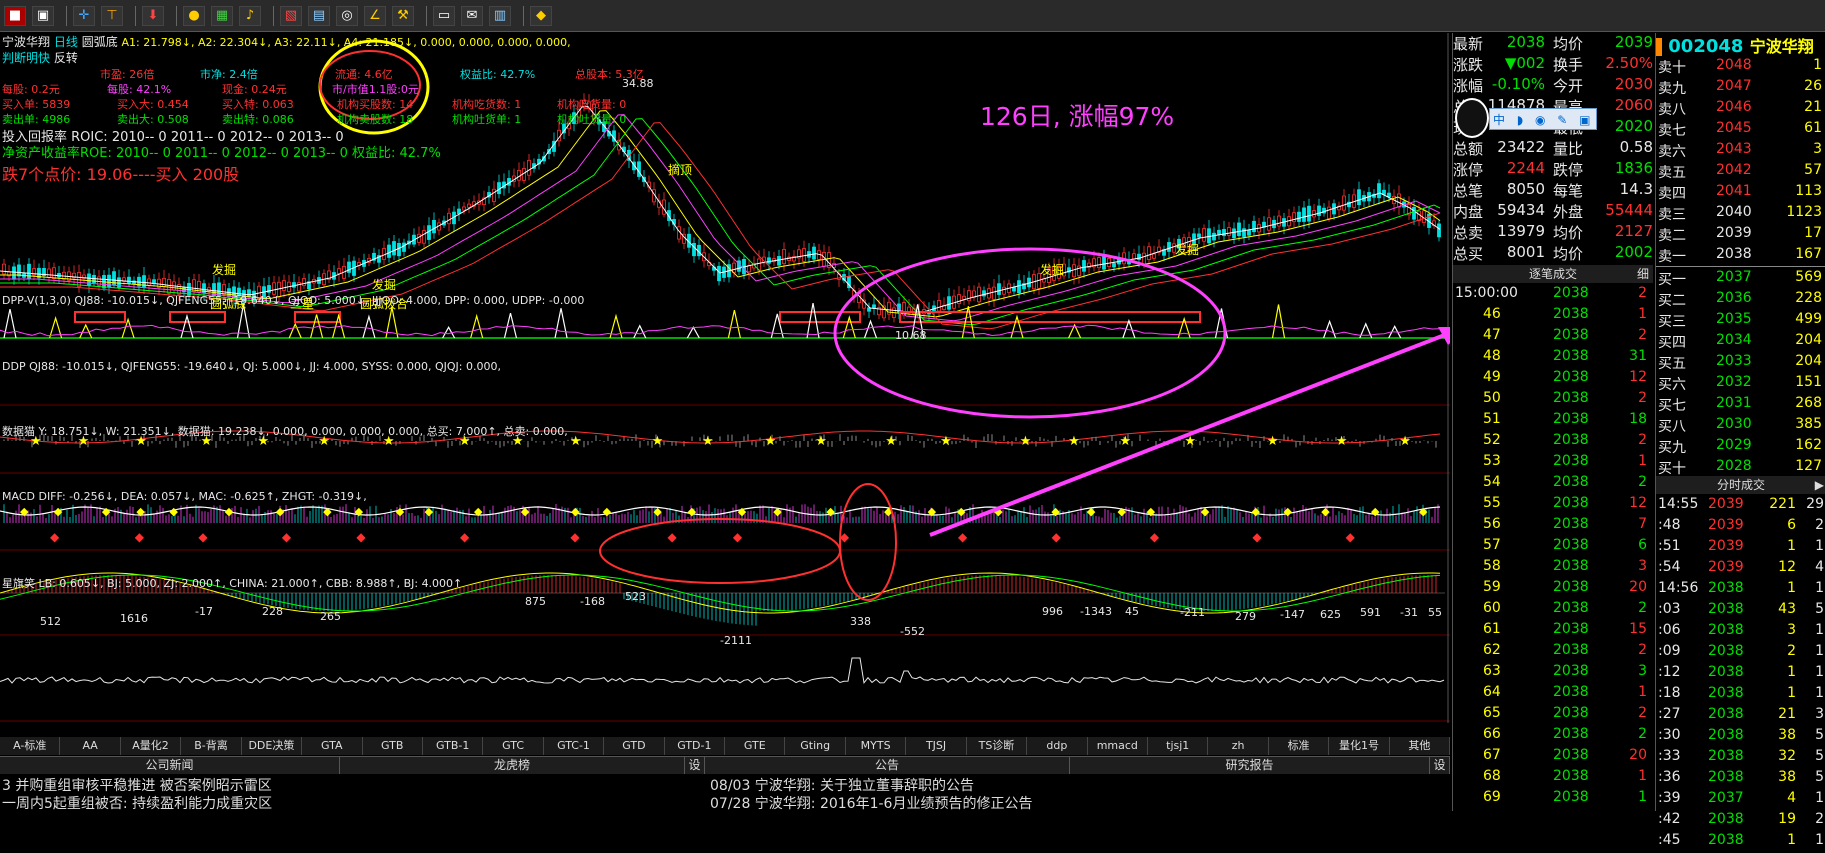 This screenshot has height=853, width=1825. I want to click on qq-icon-widget: 中 ◗ ◉ ✎ ▣, so click(1527, 118).